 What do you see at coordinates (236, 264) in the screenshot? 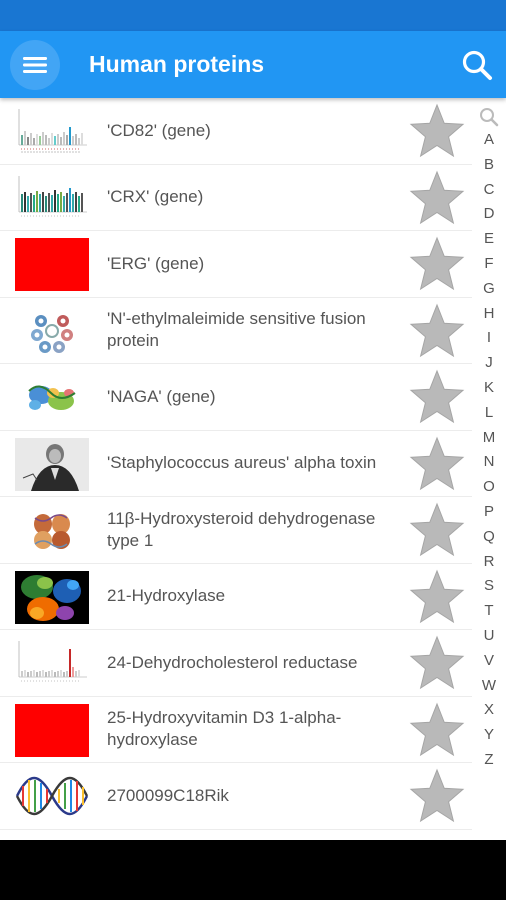
I see `list-item: 'ERG' (gene)` at bounding box center [236, 264].